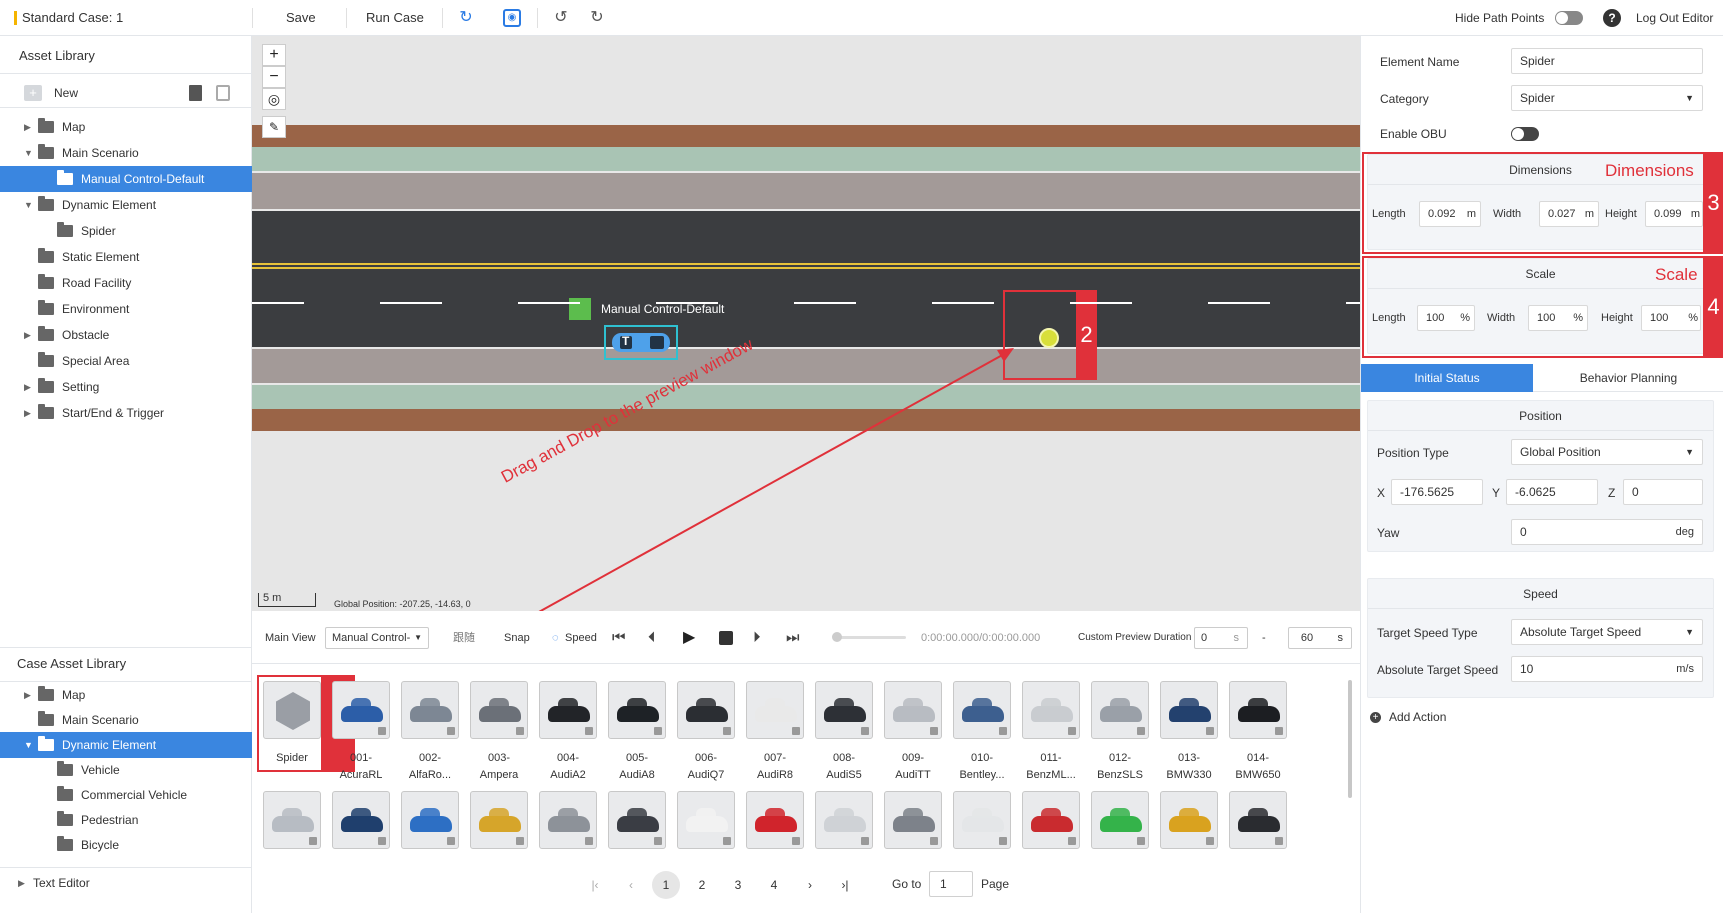 This screenshot has height=913, width=1723. Describe the element at coordinates (126, 720) in the screenshot. I see `tree-item: Main Scenario` at that location.